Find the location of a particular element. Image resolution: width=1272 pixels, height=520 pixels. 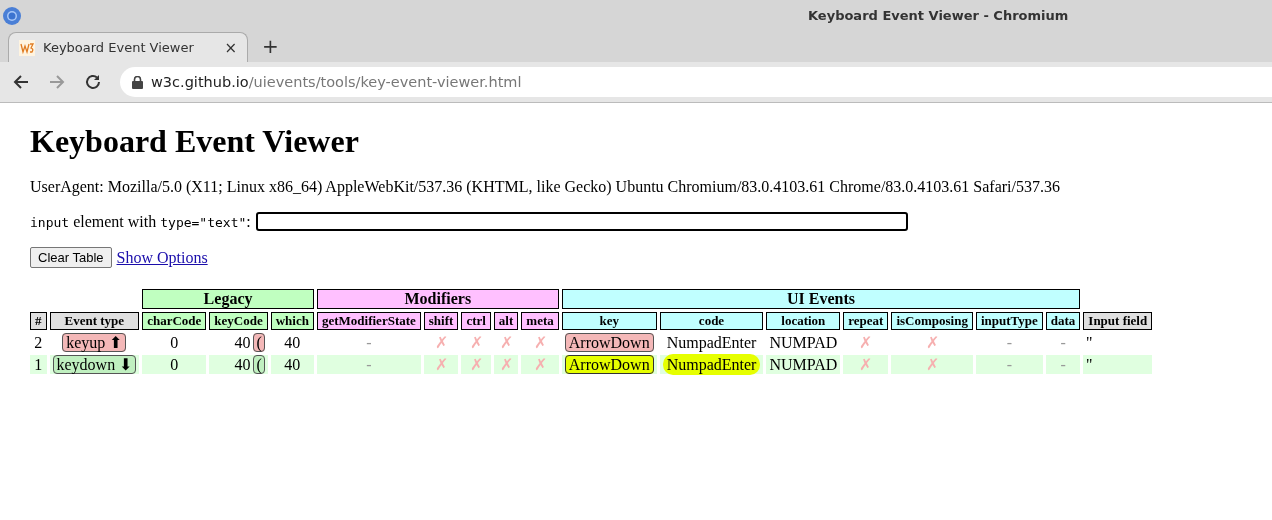

column-header: isComposing is located at coordinates (932, 321).